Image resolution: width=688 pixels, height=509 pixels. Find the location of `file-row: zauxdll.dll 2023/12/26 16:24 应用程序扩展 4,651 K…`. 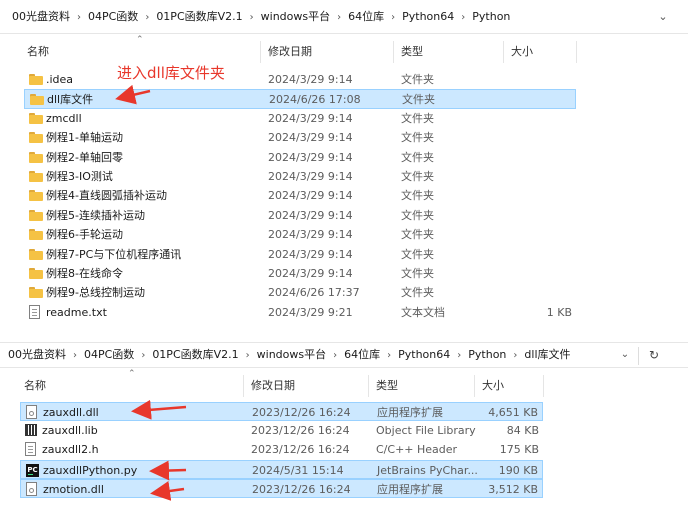

file-row: zauxdll.dll 2023/12/26 16:24 应用程序扩展 4,651 K… is located at coordinates (281, 412).